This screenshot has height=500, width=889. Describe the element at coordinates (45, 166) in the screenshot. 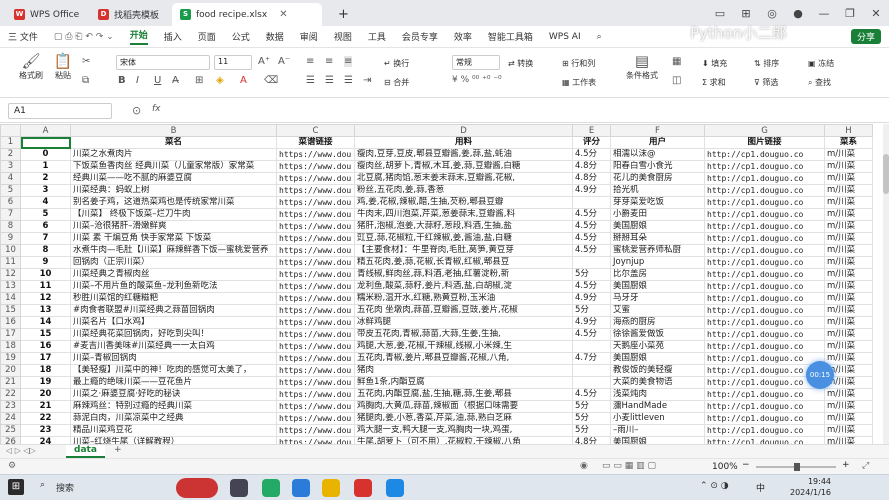

I see `cell-a: 1` at that location.